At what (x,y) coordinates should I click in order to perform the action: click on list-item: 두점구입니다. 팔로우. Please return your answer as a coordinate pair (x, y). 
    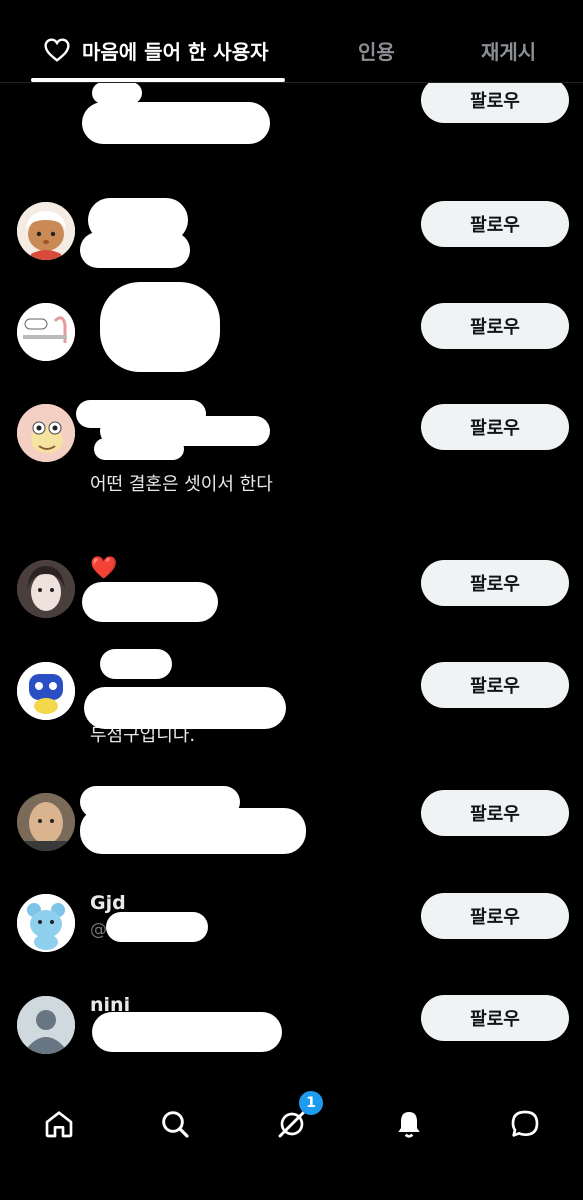
    Looking at the image, I should click on (291, 702).